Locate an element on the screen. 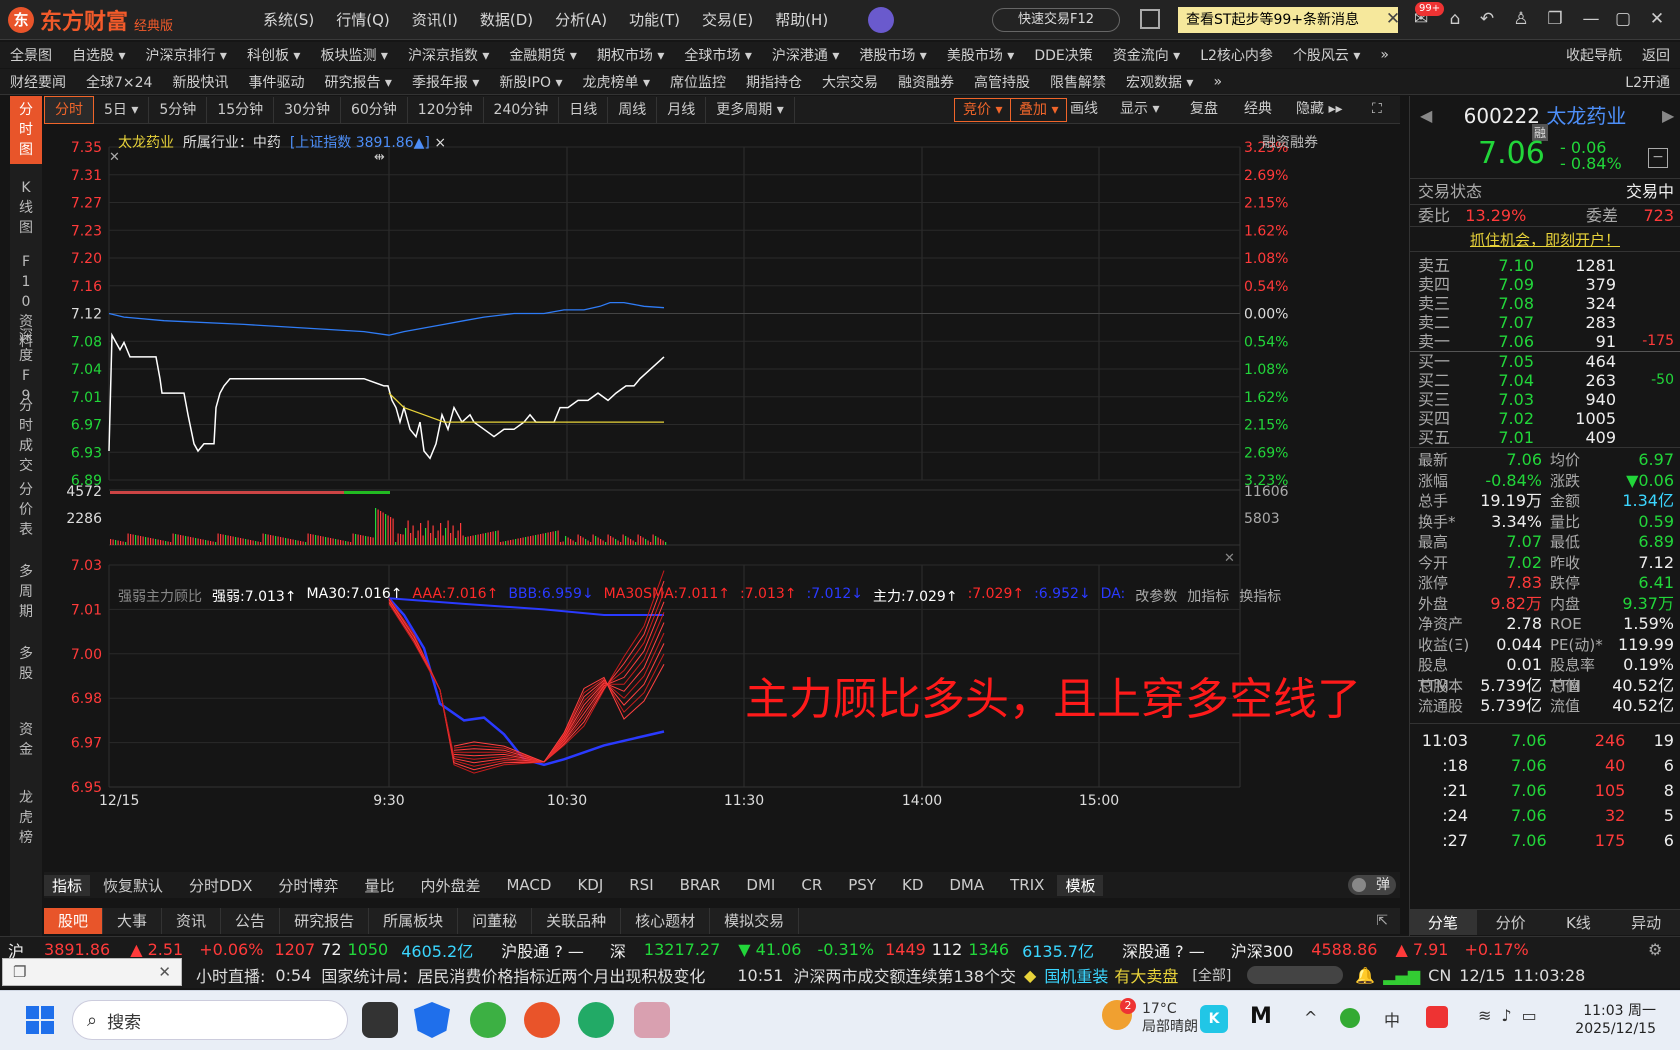 This screenshot has height=1050, width=1680. indicator-tab: CR is located at coordinates (811, 885).